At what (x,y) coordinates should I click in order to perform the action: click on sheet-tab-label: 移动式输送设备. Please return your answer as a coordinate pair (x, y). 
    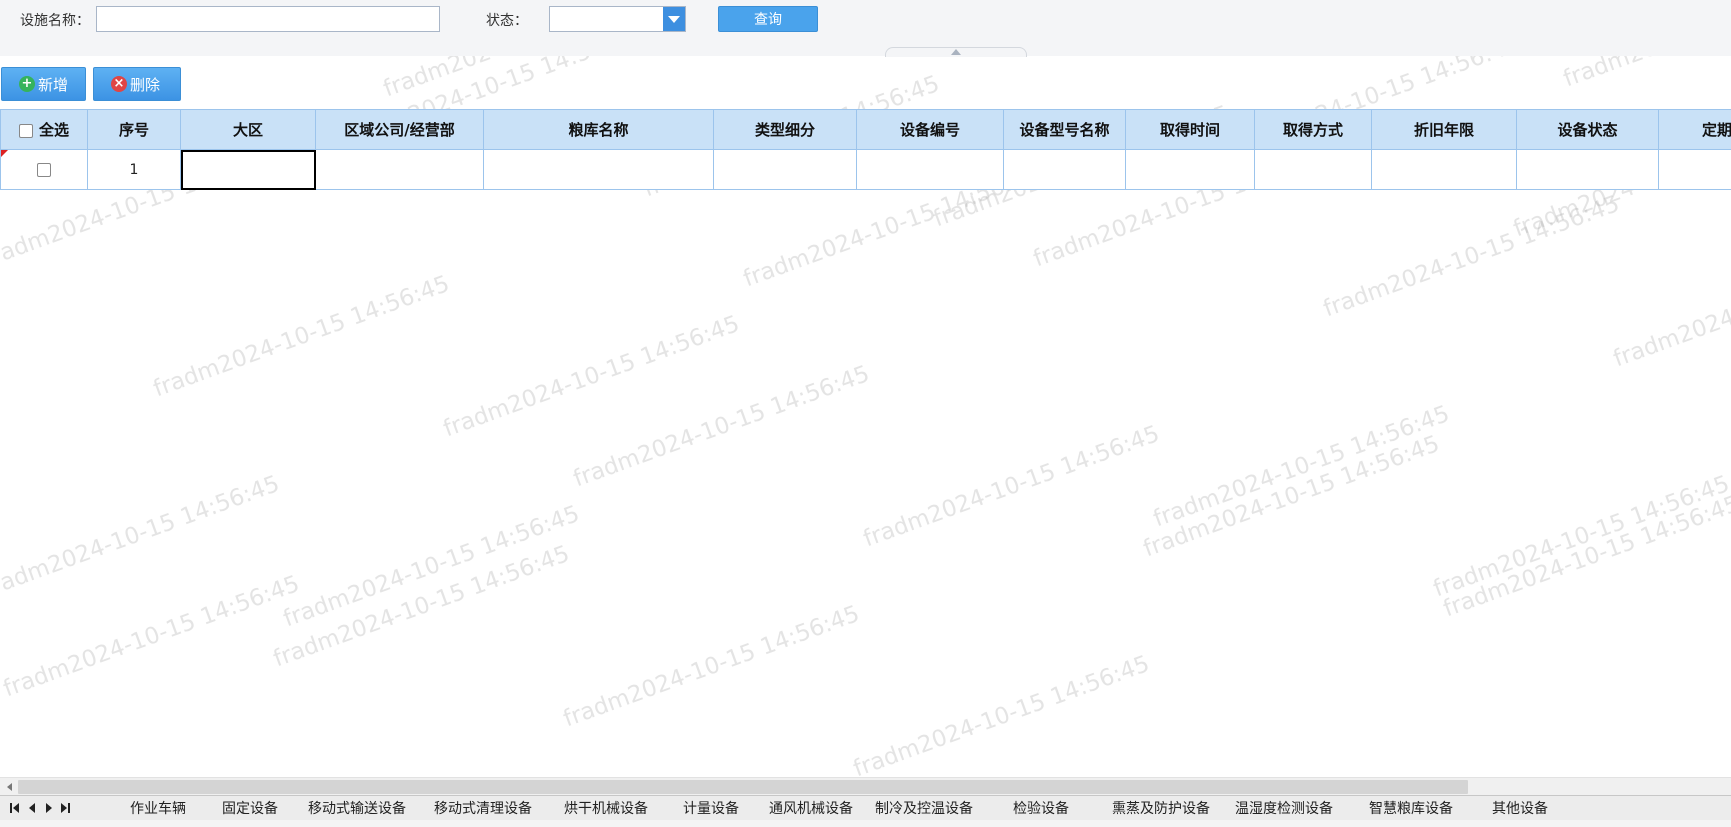
    Looking at the image, I should click on (357, 809).